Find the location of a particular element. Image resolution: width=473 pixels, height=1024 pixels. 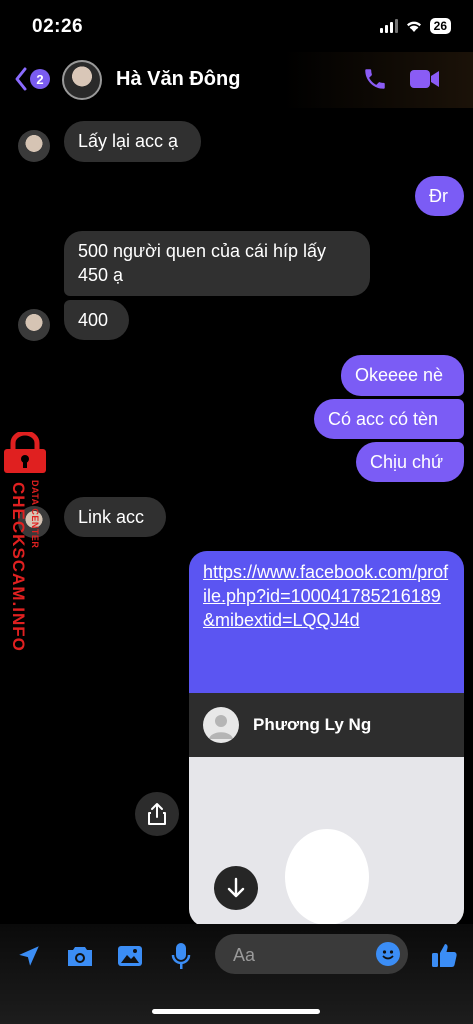

video-camera-icon is located at coordinates (424, 79).